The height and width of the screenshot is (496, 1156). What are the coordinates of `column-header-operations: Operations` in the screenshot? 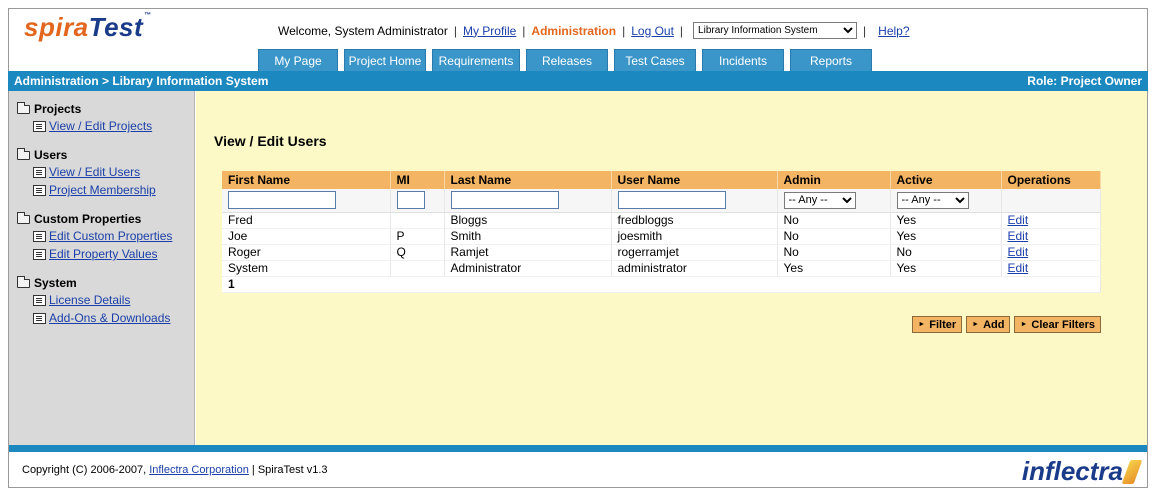 It's located at (1051, 180).